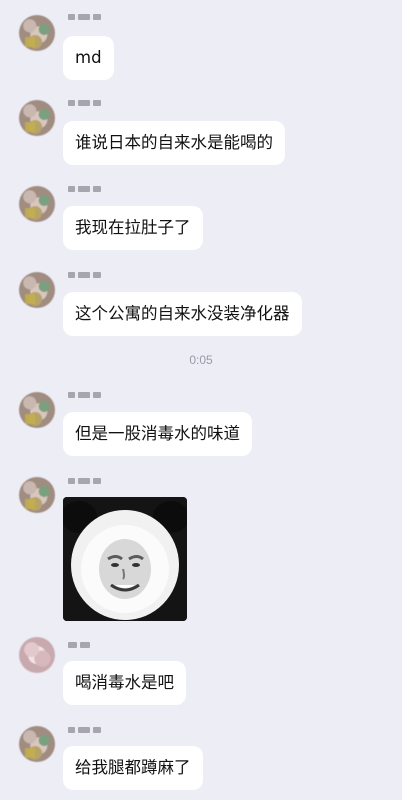  I want to click on panda-face-sticker, so click(125, 559).